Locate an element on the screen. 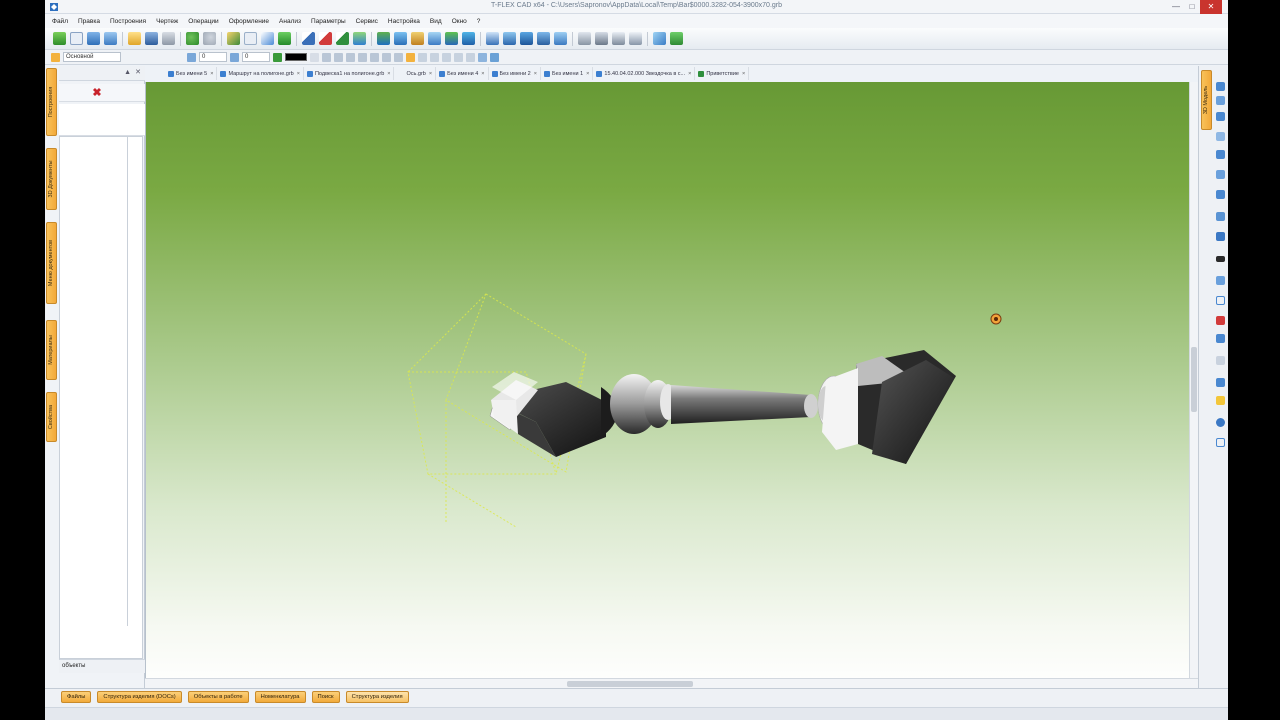 The image size is (1280, 720). horizontal-scrollbar is located at coordinates (671, 683).